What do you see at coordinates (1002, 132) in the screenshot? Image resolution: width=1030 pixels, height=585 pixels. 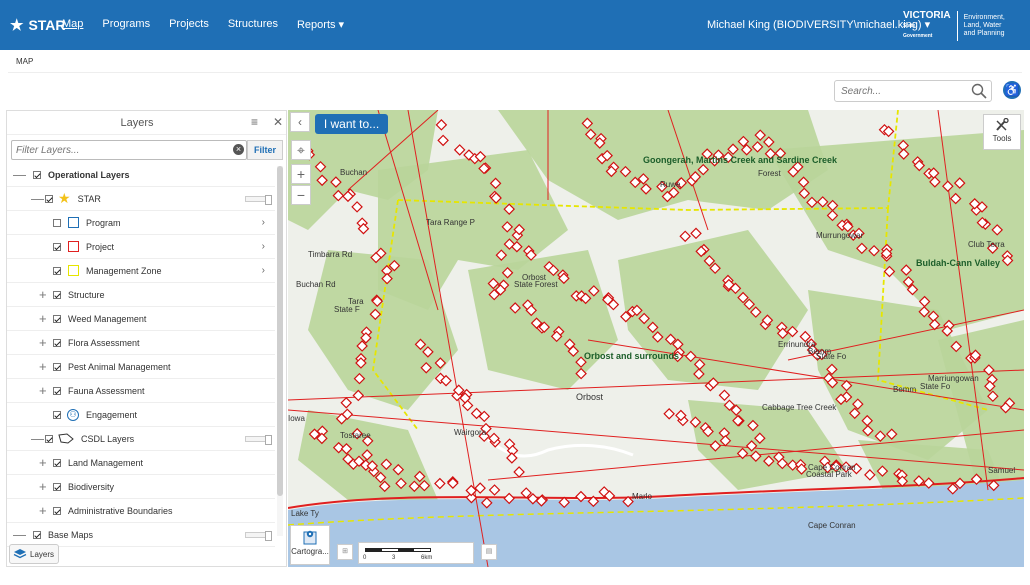 I see `tools-button: Tools` at bounding box center [1002, 132].